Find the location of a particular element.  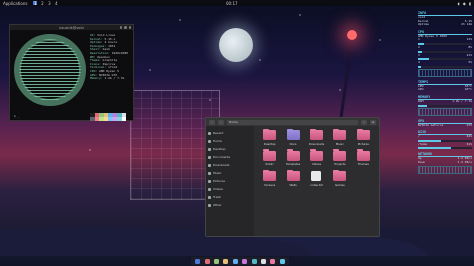

file-item-label: notes.txt is located at coordinates (316, 184).